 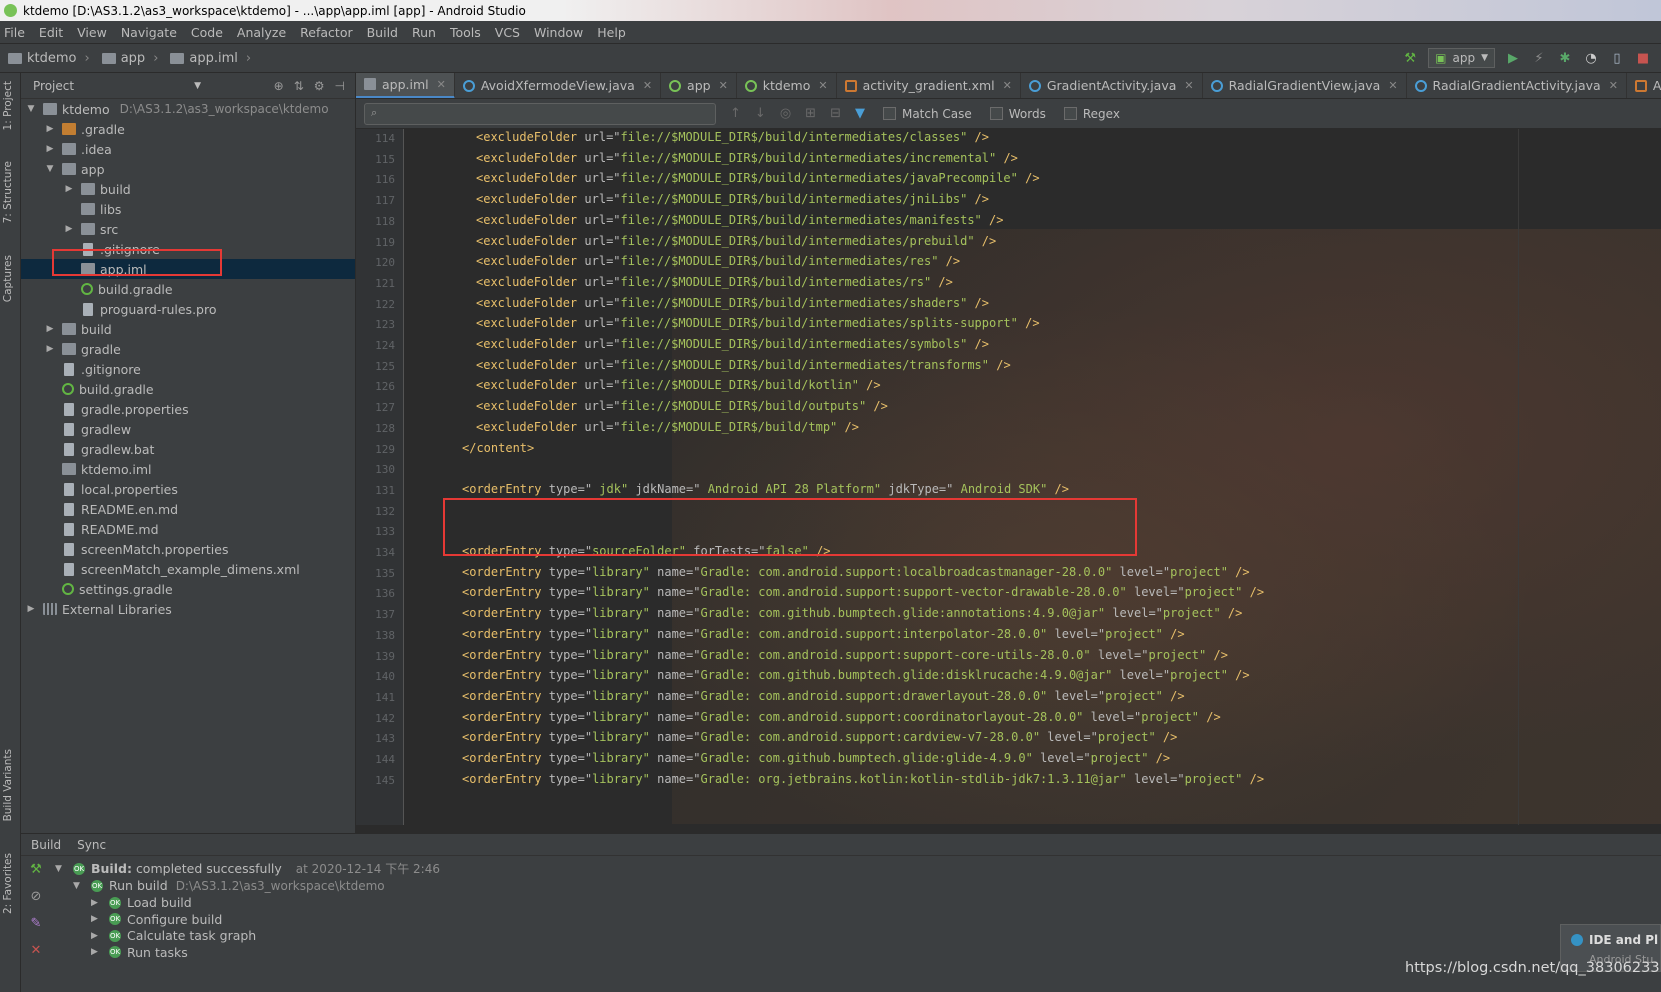 I want to click on build-task-row: ▶ OK Run tasks, so click(x=139, y=952).